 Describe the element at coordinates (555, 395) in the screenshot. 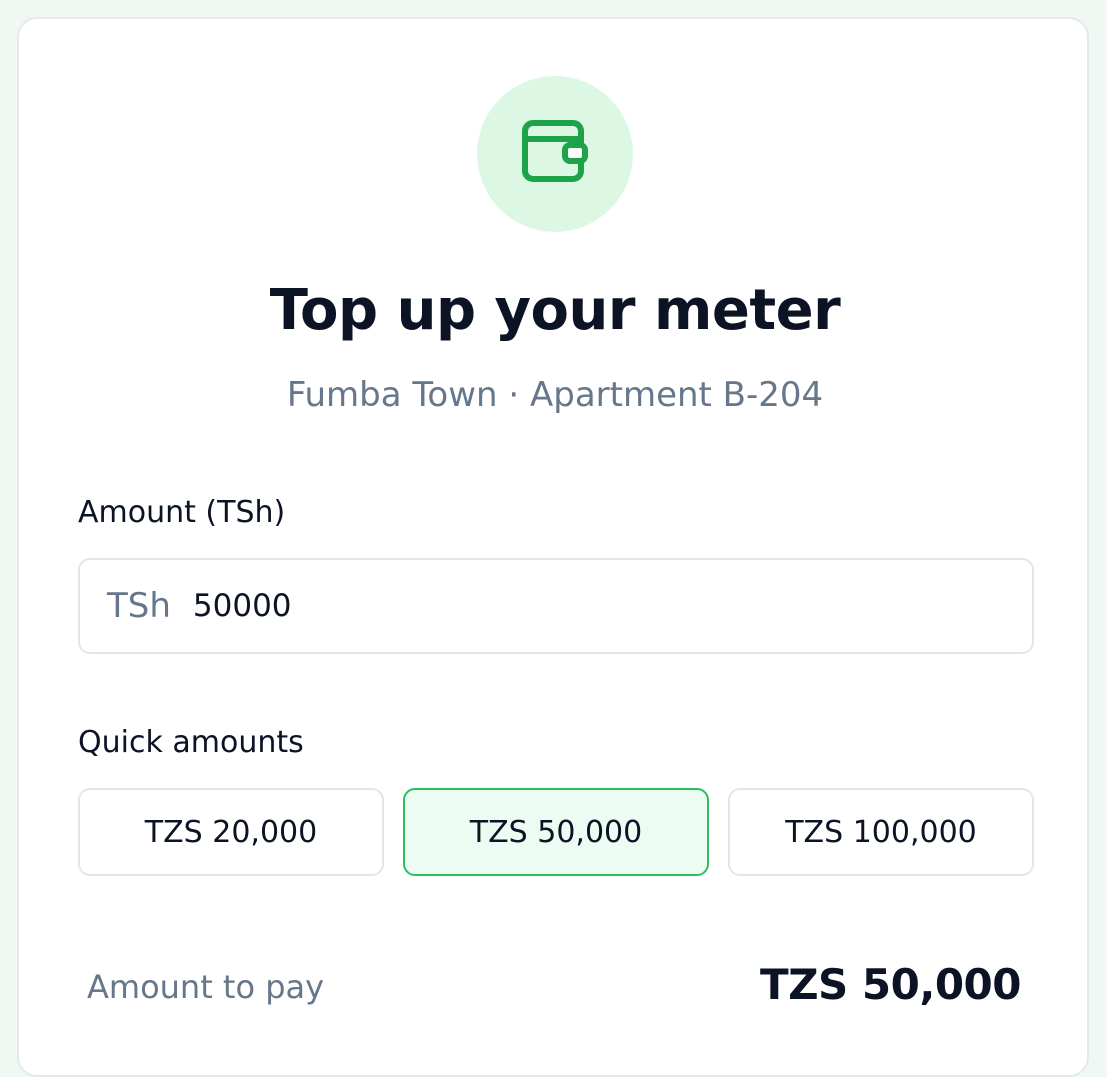

I see `meter-location-subtitle: Fumba Town · Apartment B-204` at that location.